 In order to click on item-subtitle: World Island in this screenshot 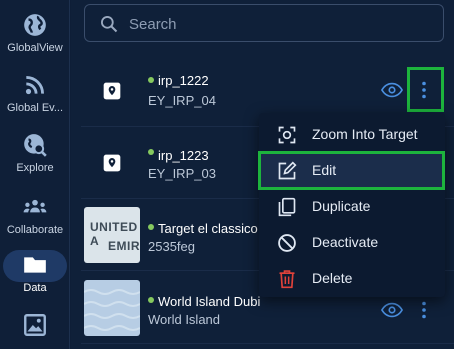, I will do `click(184, 319)`.